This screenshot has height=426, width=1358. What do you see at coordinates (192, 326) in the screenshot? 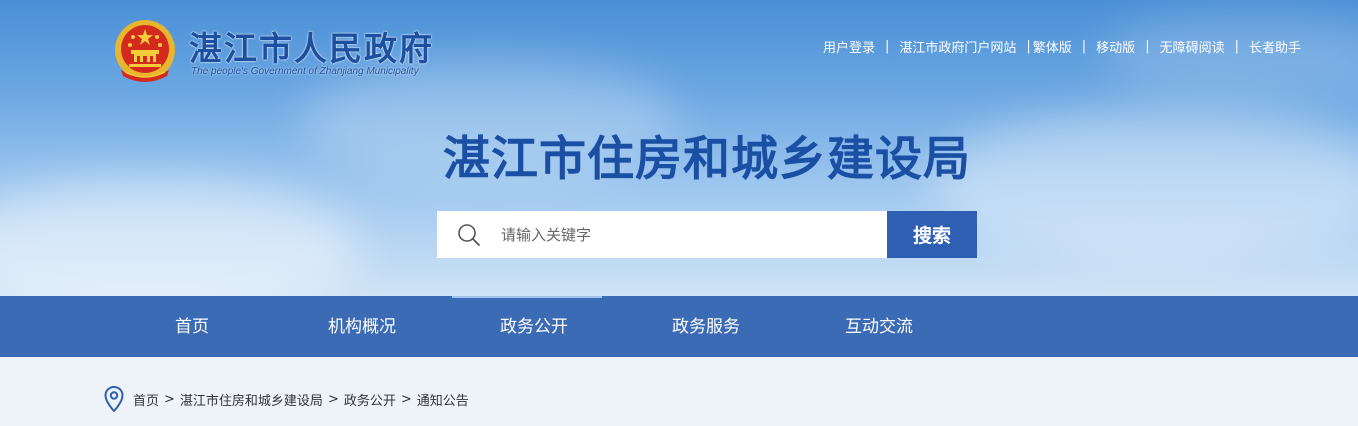
I see `nav-item-home: 首页` at bounding box center [192, 326].